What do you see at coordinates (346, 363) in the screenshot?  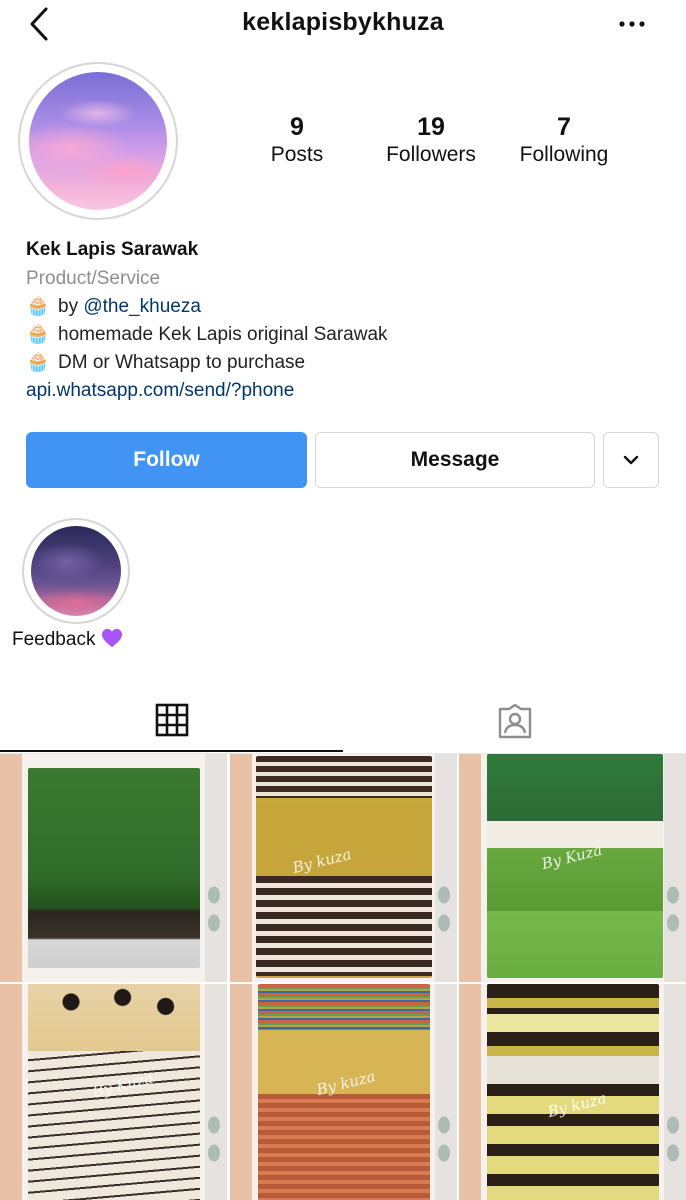 I see `bio-line-3: 🧁 DM or Whatsapp to purchase` at bounding box center [346, 363].